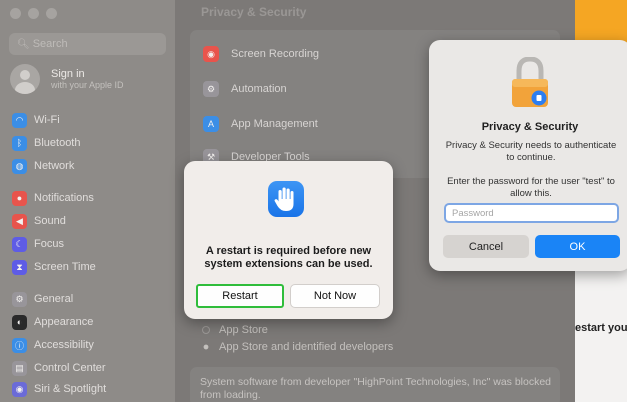 The image size is (627, 402). What do you see at coordinates (211, 89) in the screenshot?
I see `automation-icon: ⚙` at bounding box center [211, 89].